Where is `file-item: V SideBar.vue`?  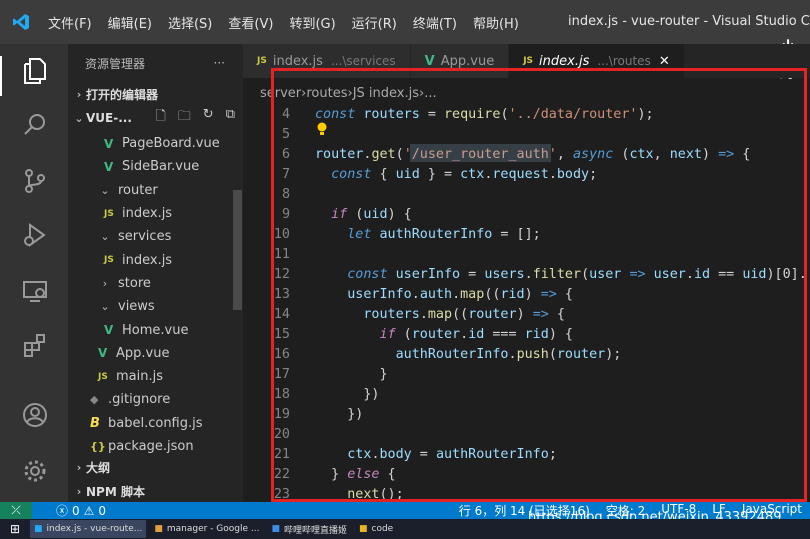 file-item: V SideBar.vue is located at coordinates (155, 166).